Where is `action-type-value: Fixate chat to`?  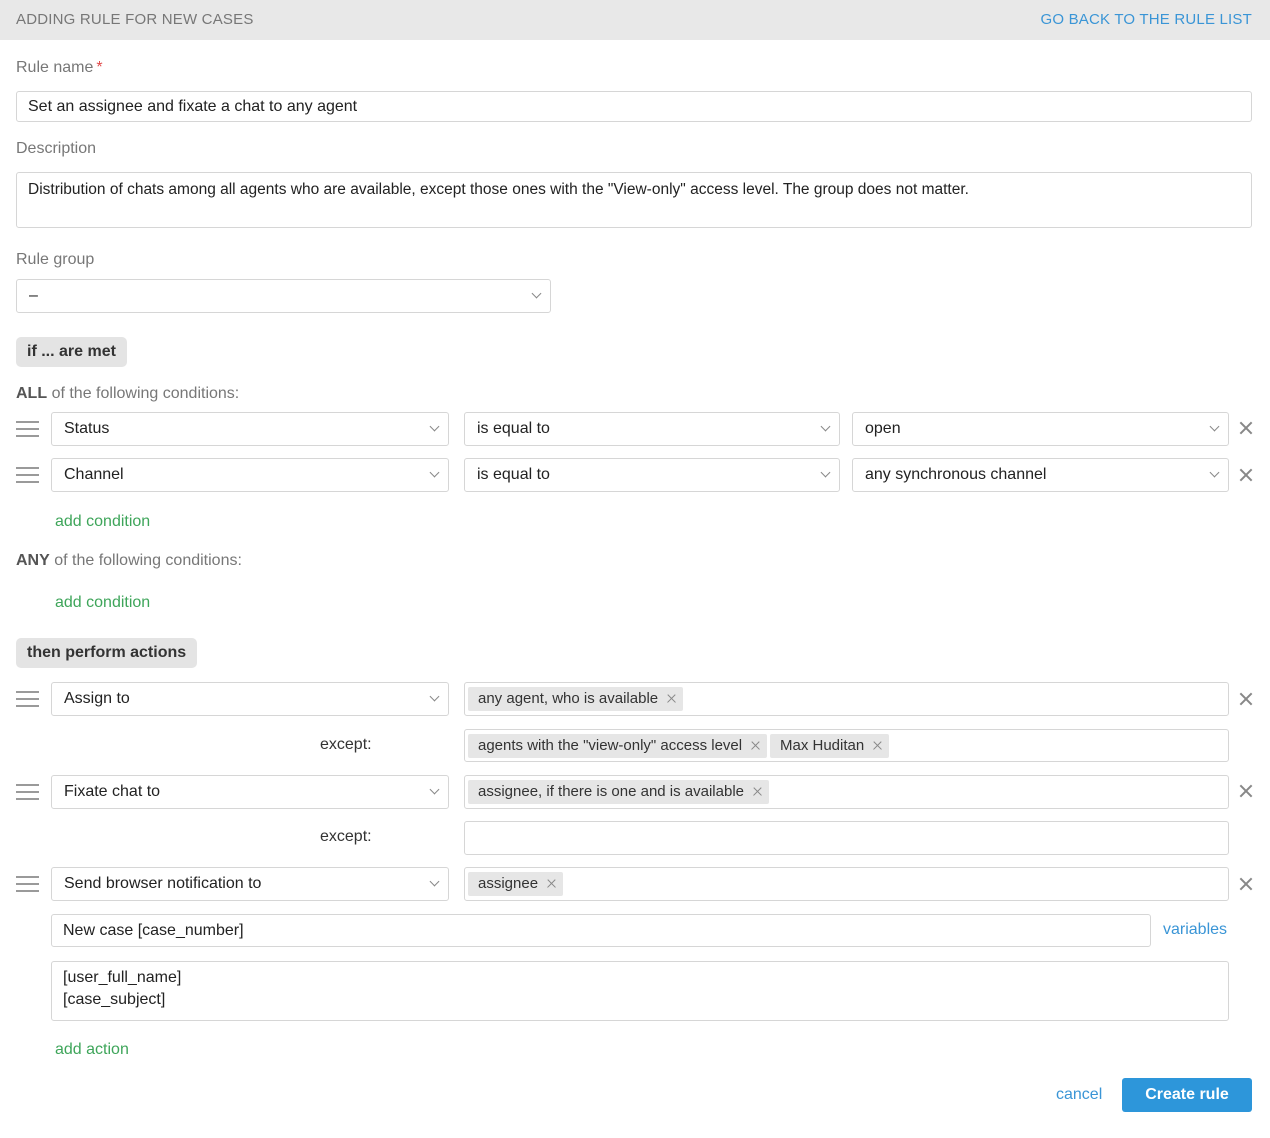 action-type-value: Fixate chat to is located at coordinates (112, 791).